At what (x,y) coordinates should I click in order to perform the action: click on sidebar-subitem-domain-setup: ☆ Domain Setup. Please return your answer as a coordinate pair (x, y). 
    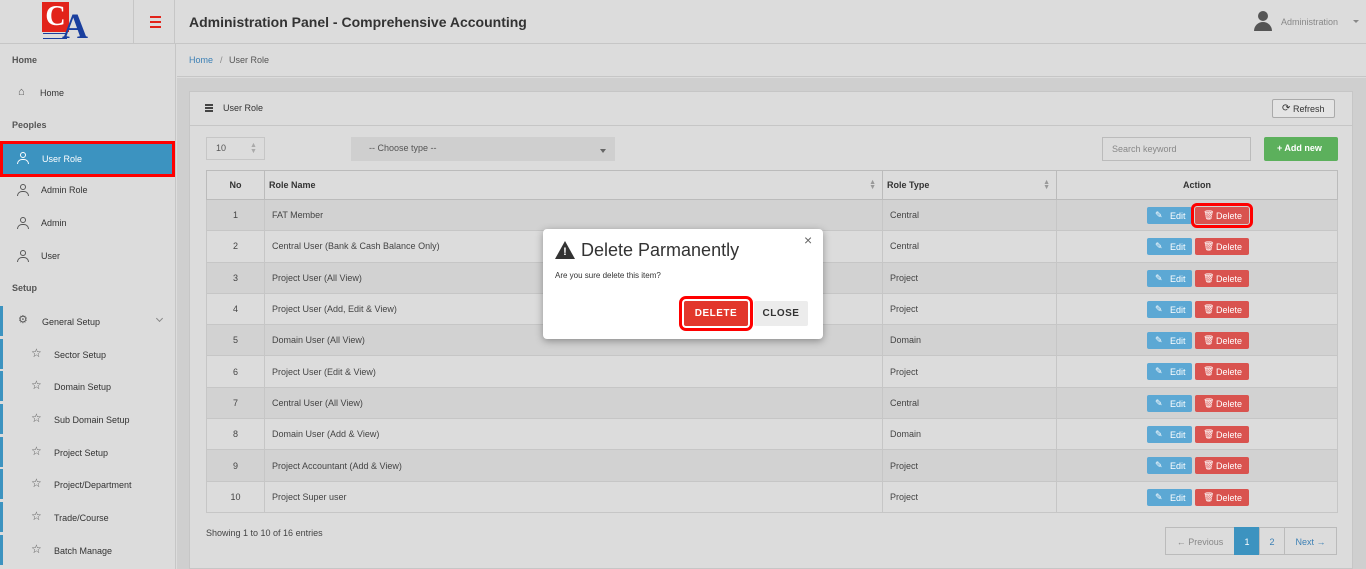
    Looking at the image, I should click on (87, 386).